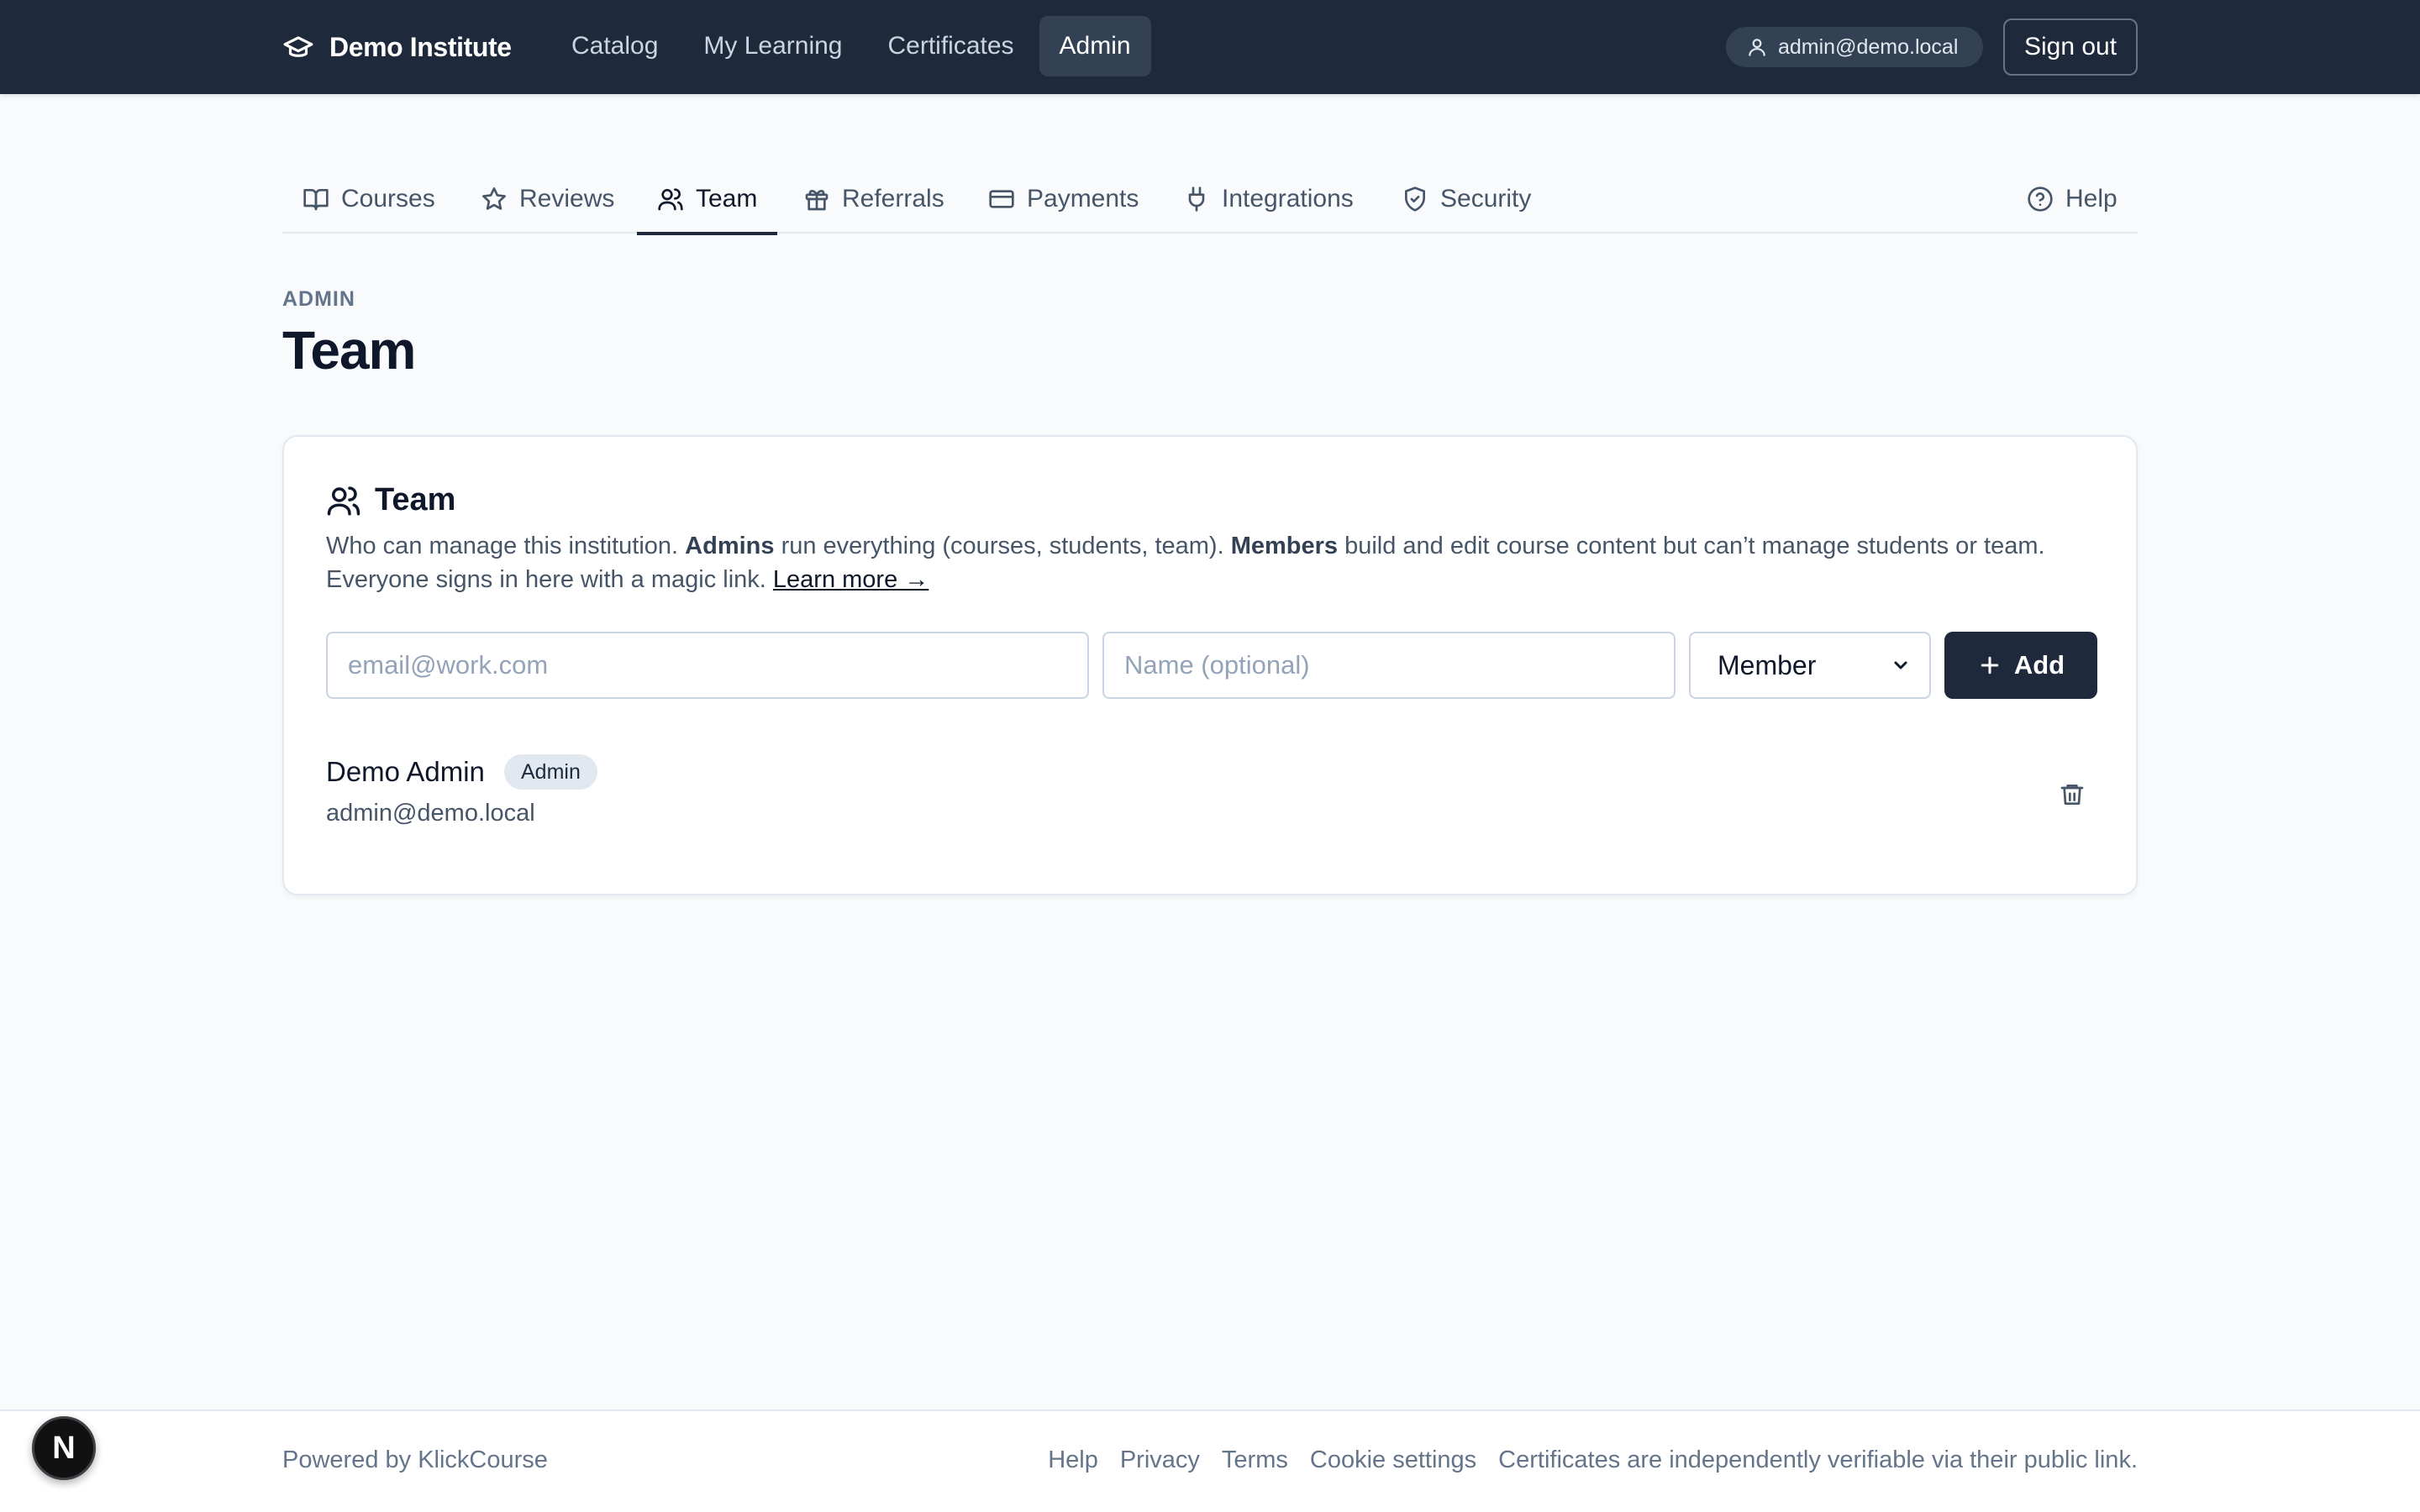 The width and height of the screenshot is (2420, 1512). I want to click on tab-payments: Payments, so click(1063, 199).